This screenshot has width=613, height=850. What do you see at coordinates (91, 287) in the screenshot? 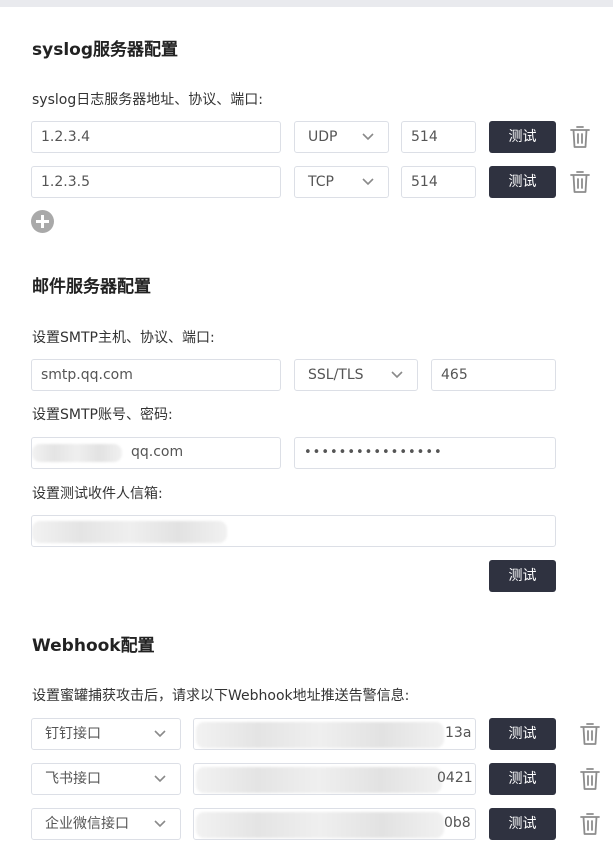
I see `mail-section-title: 邮件服务器配置` at bounding box center [91, 287].